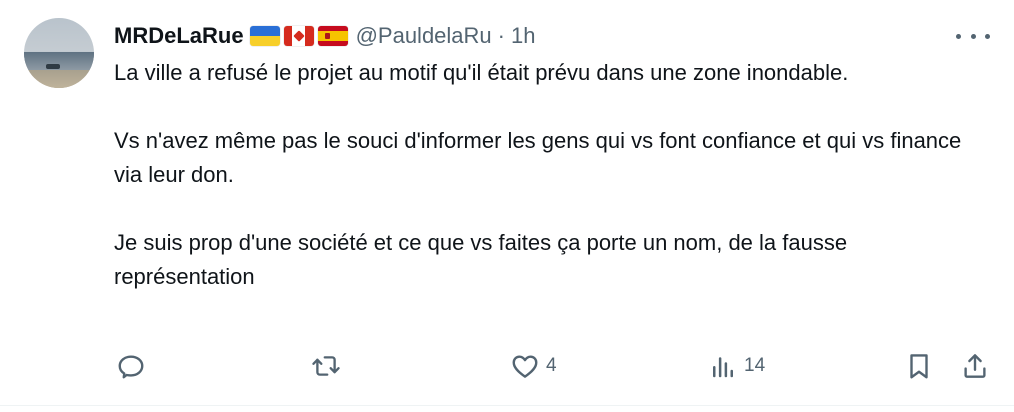 Image resolution: width=1014 pixels, height=412 pixels. I want to click on share-icon, so click(975, 366).